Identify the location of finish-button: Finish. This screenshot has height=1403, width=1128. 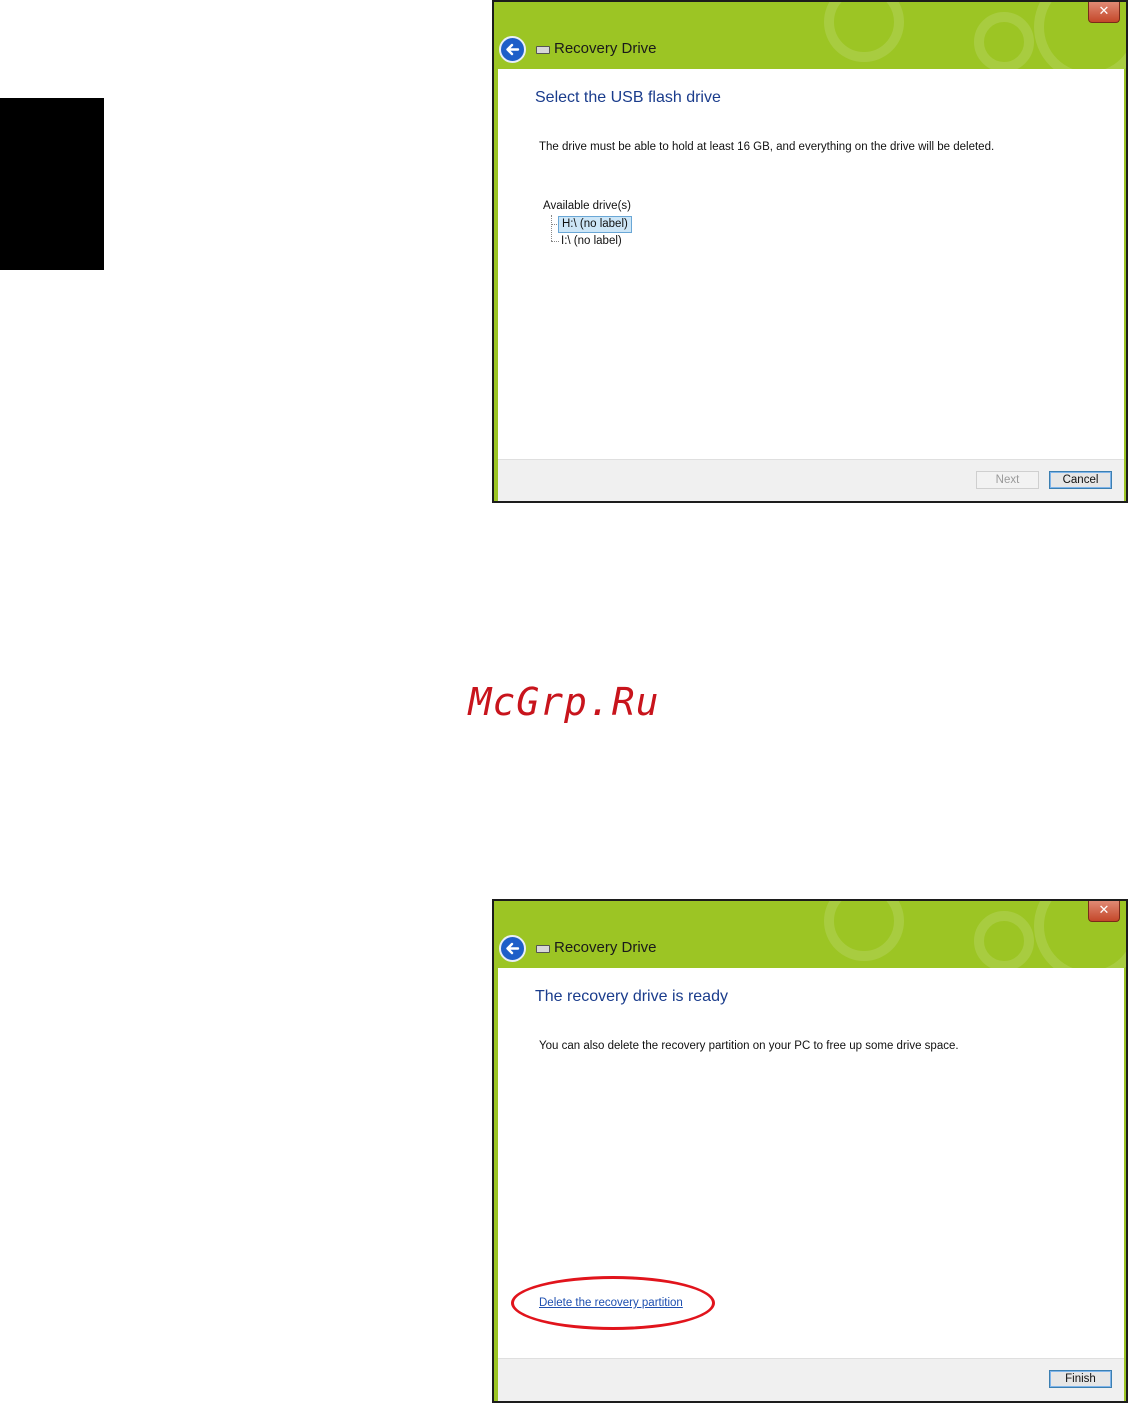
(1080, 1379).